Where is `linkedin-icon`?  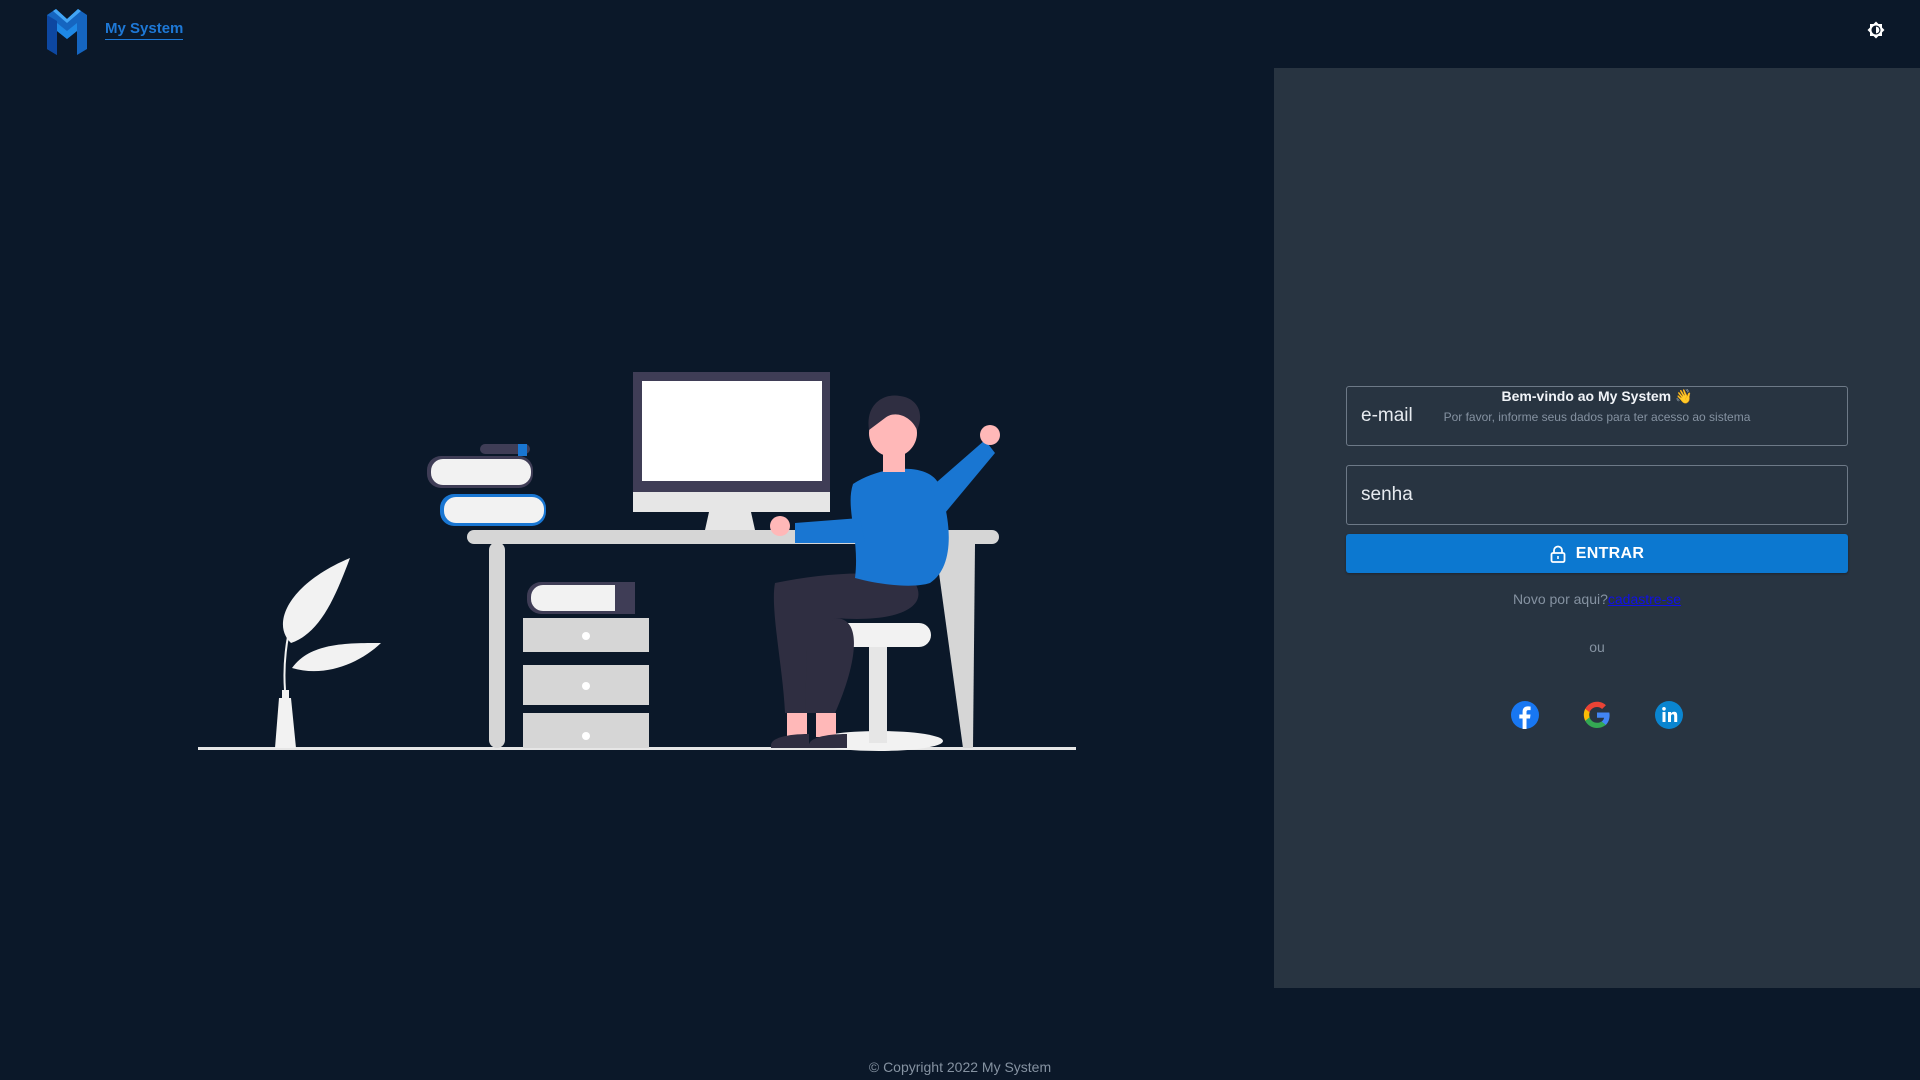 linkedin-icon is located at coordinates (1669, 715).